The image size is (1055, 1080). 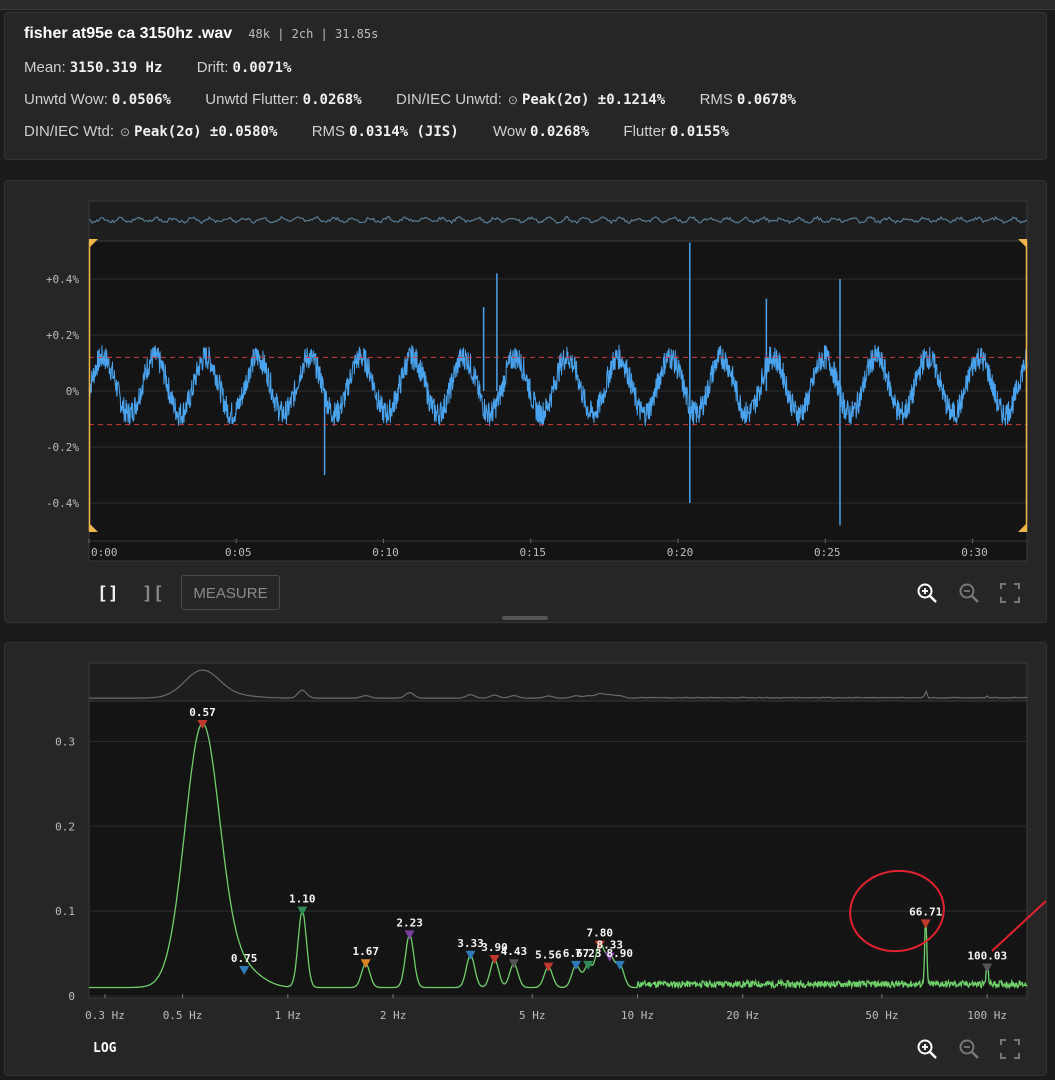 I want to click on rms-unwtd-value: 0.0678%, so click(x=766, y=100).